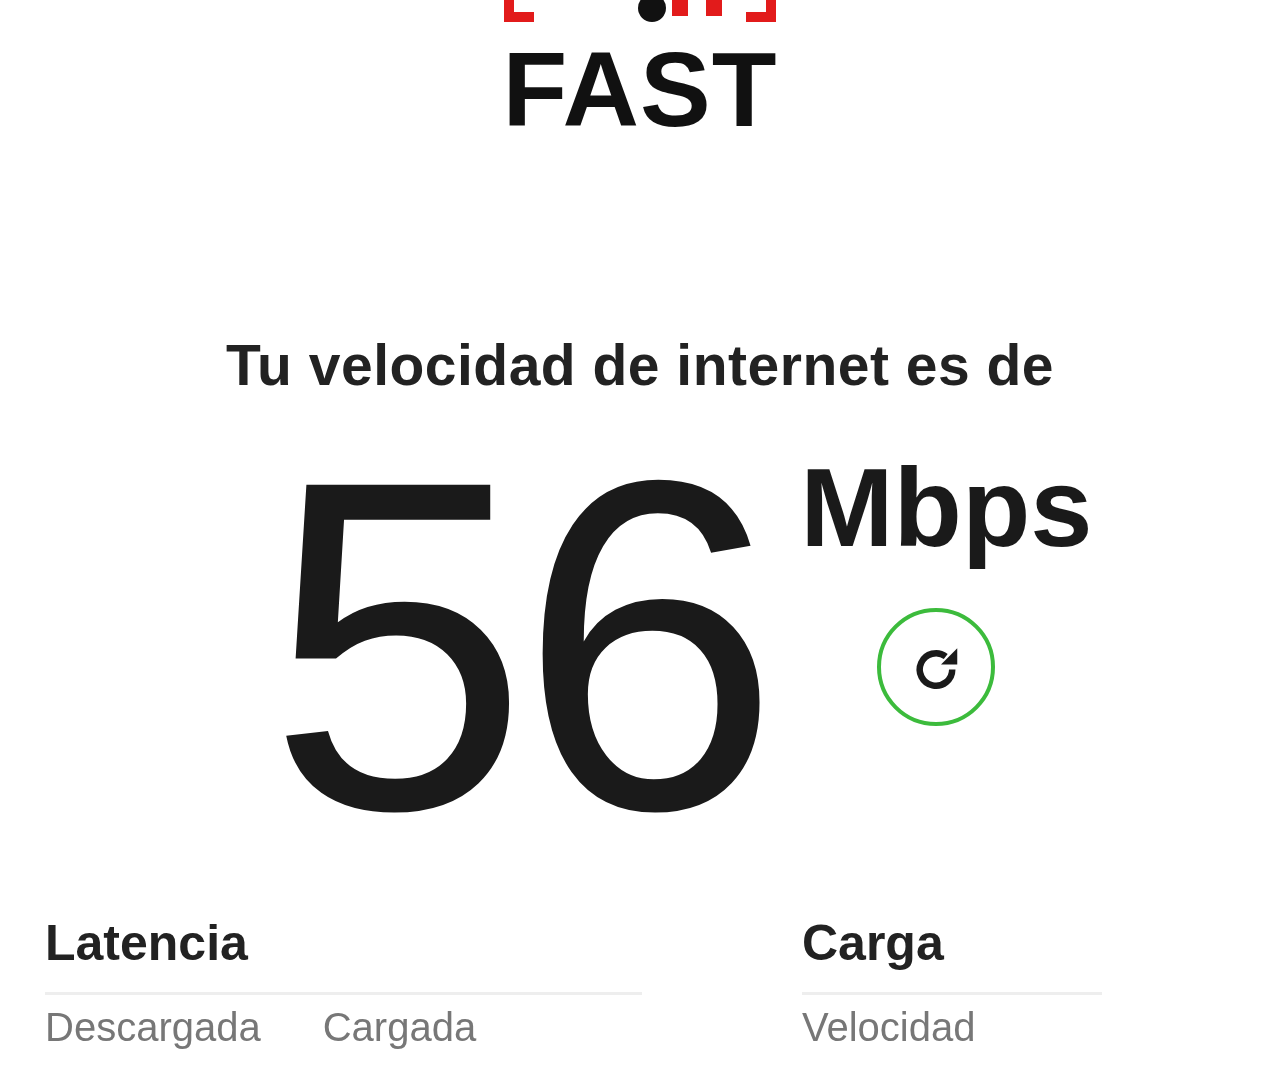 This screenshot has width=1280, height=1080. Describe the element at coordinates (519, 646) in the screenshot. I see `speed-value: 56` at that location.